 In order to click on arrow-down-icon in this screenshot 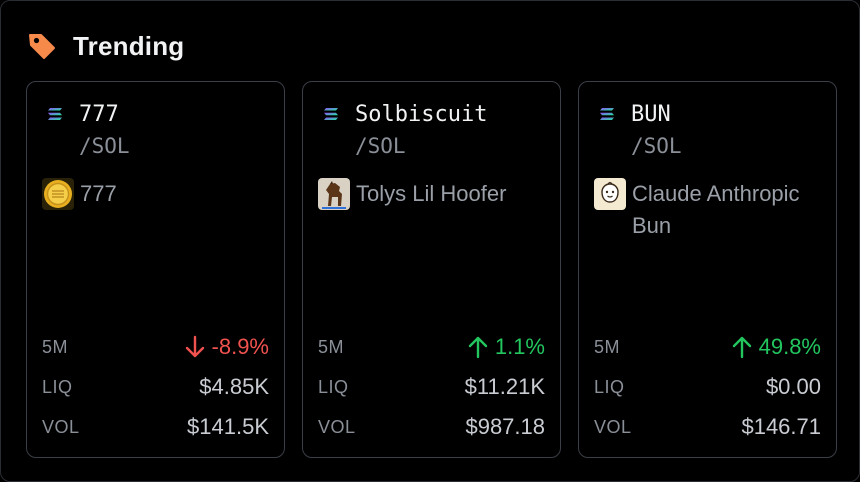, I will do `click(194, 346)`.